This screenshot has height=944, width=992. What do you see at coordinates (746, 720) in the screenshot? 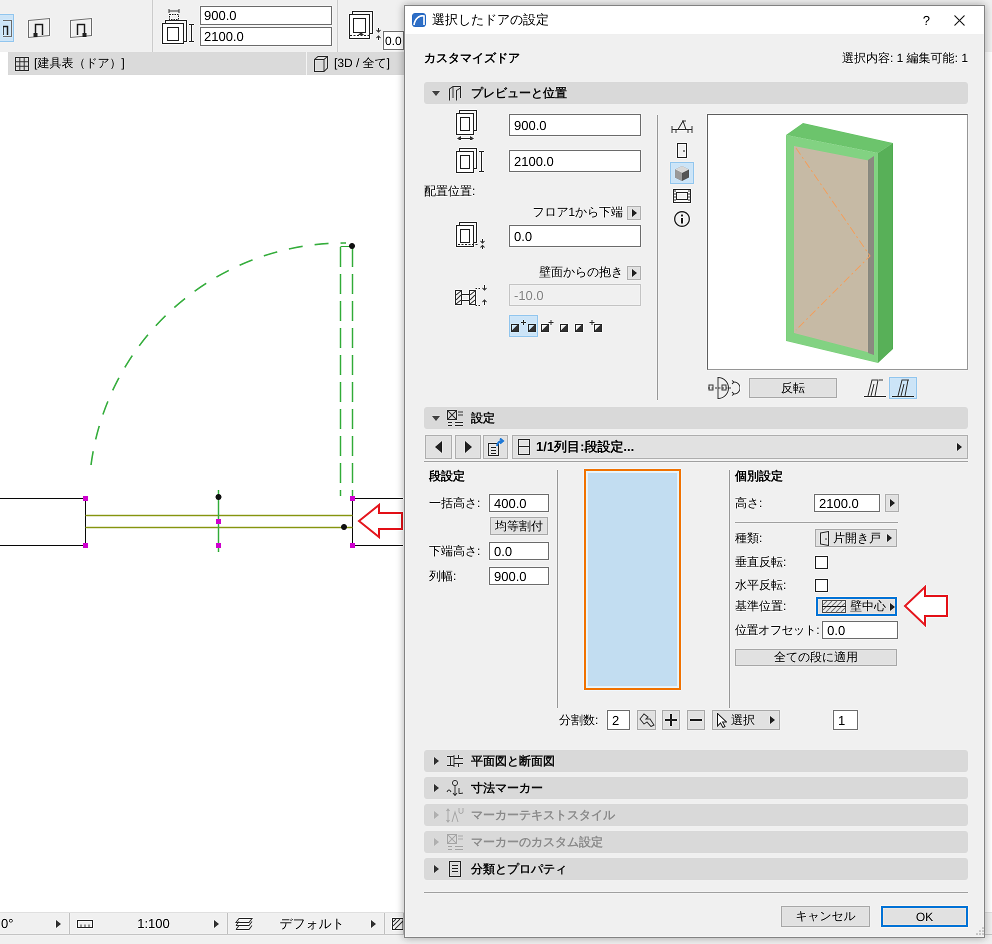
I see `select-menu: 選択` at bounding box center [746, 720].